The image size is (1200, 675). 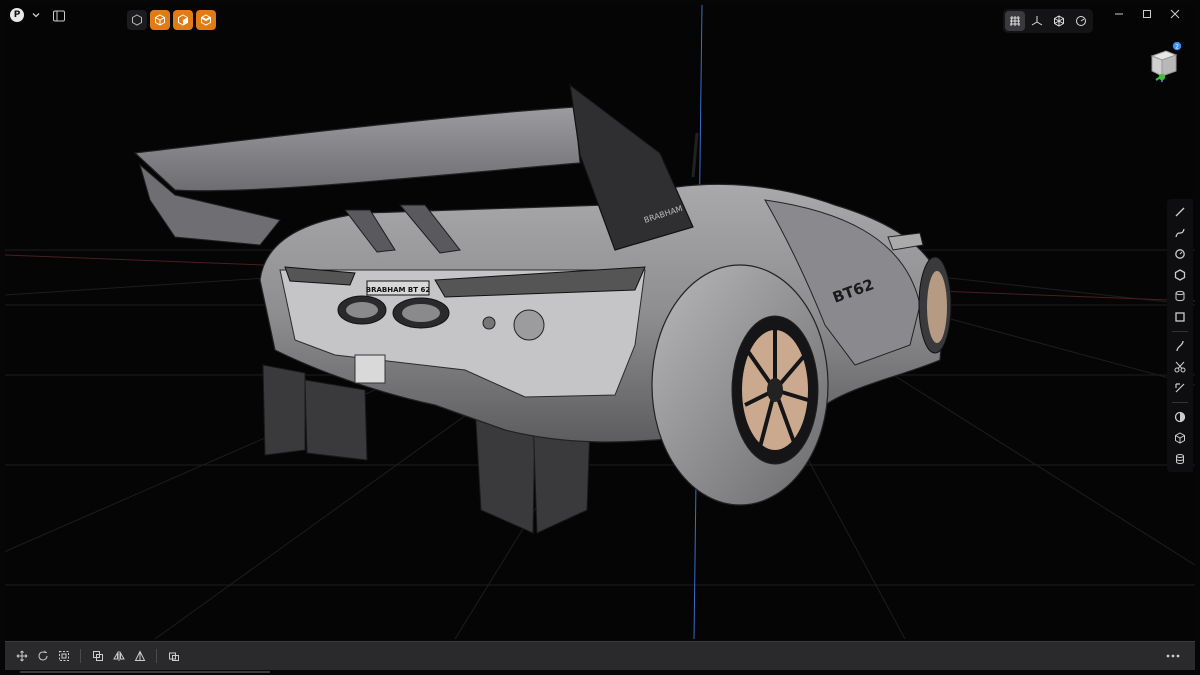 I want to click on axis-icon, so click(x=1037, y=21).